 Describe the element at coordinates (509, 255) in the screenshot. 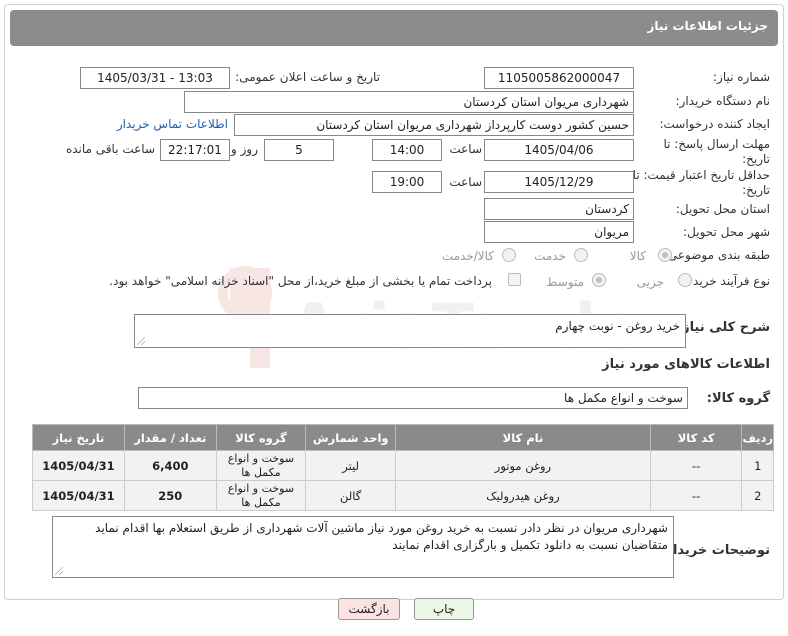

I see `category-radio-goods-service` at that location.